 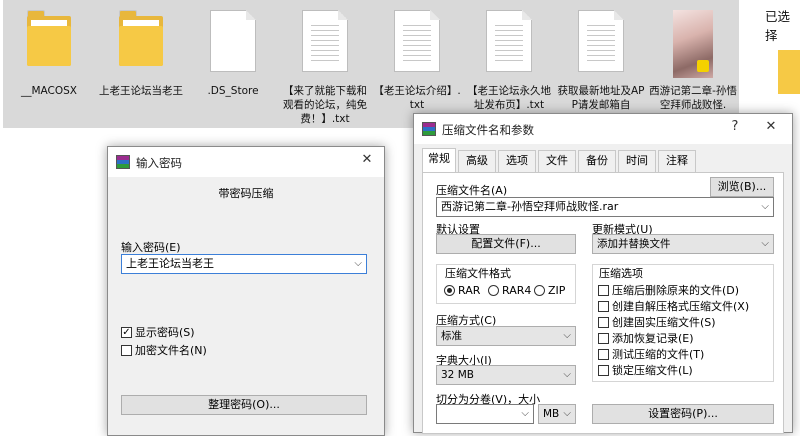 I want to click on checkbox-label: 测试压缩的文件(T), so click(x=658, y=354).